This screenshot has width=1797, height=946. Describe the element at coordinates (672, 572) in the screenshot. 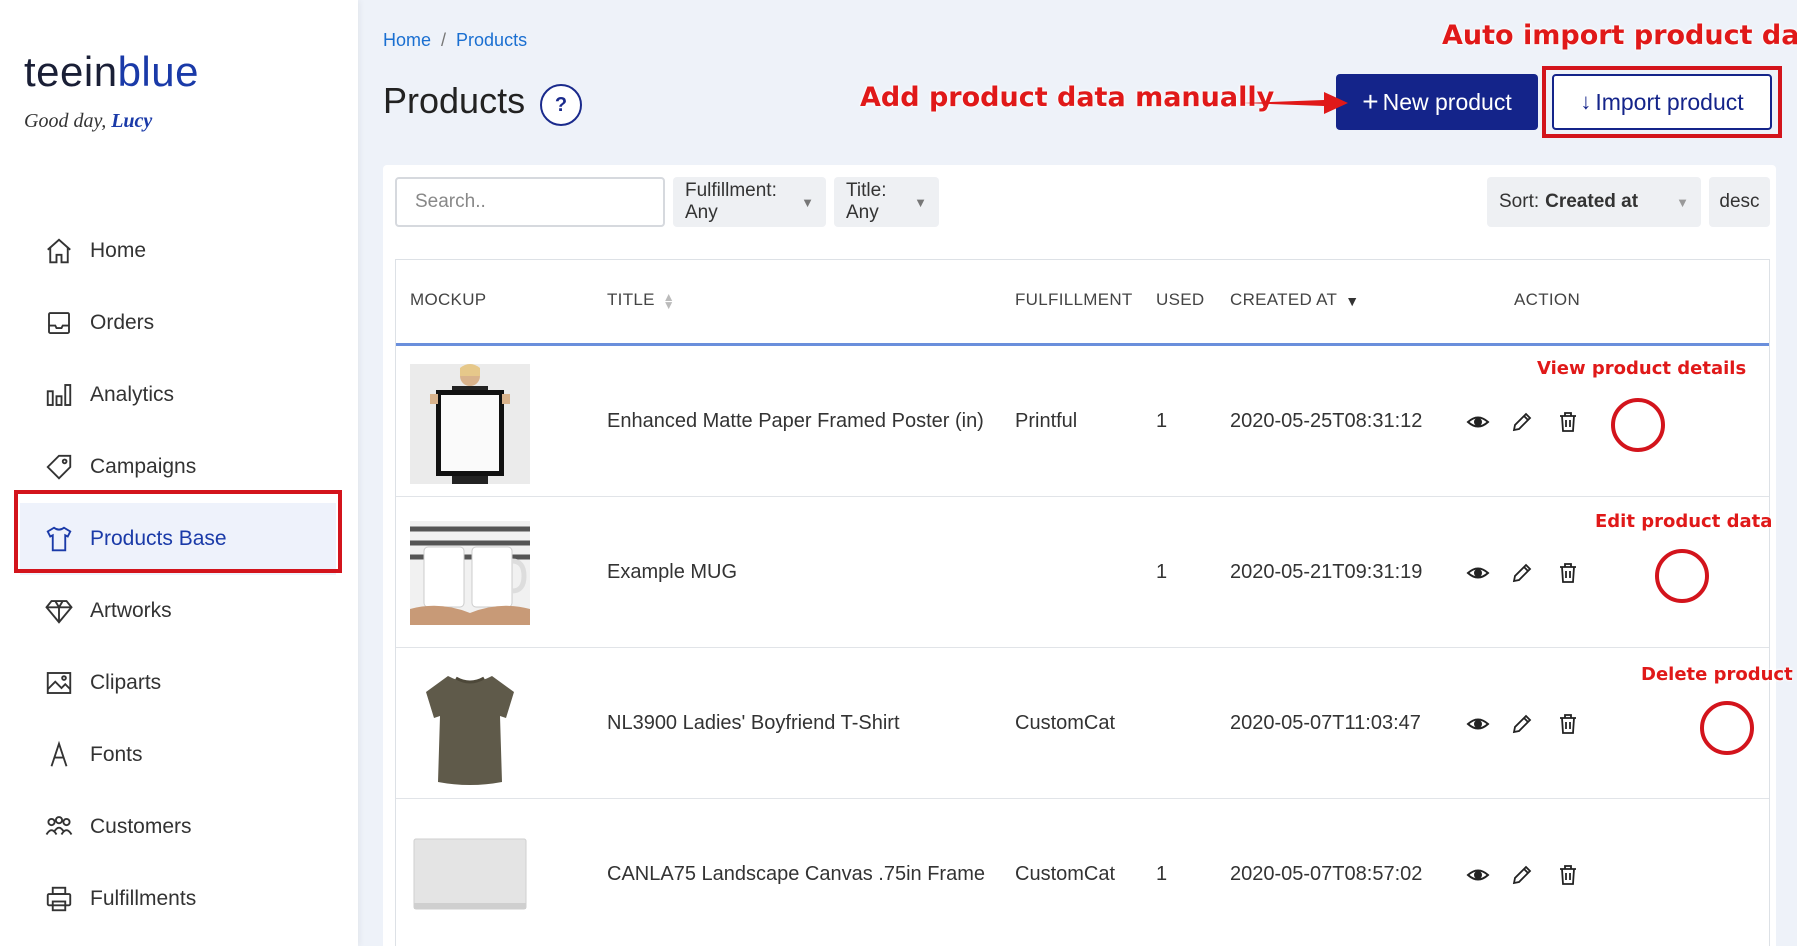

I see `cell-title: Example MUG` at that location.